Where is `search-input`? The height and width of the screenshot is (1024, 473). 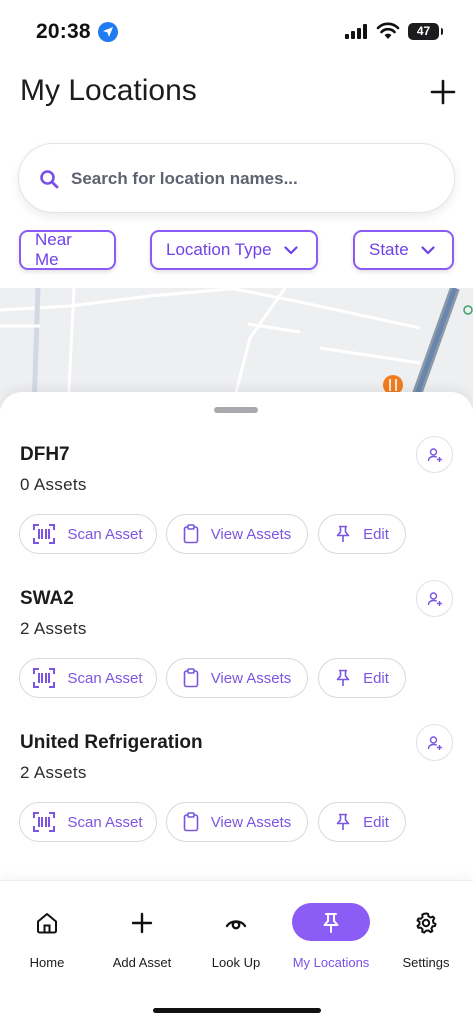
search-input is located at coordinates (251, 179).